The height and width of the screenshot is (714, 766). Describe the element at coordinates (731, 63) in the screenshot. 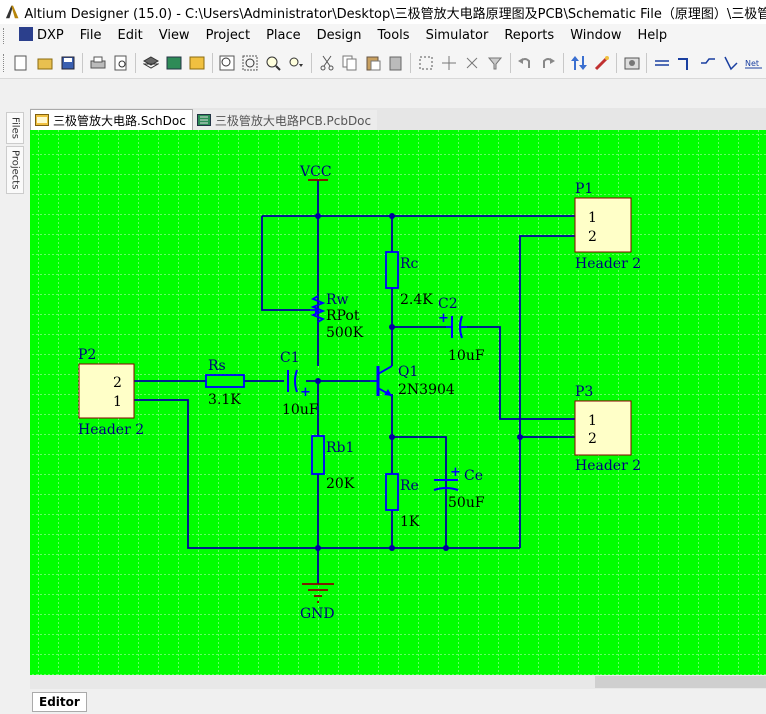

I see `net-label-icon` at that location.